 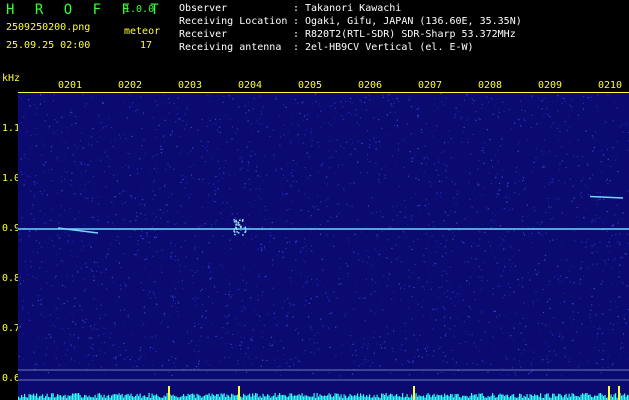 What do you see at coordinates (236, 222) in the screenshot?
I see `meteor-burst-dot` at bounding box center [236, 222].